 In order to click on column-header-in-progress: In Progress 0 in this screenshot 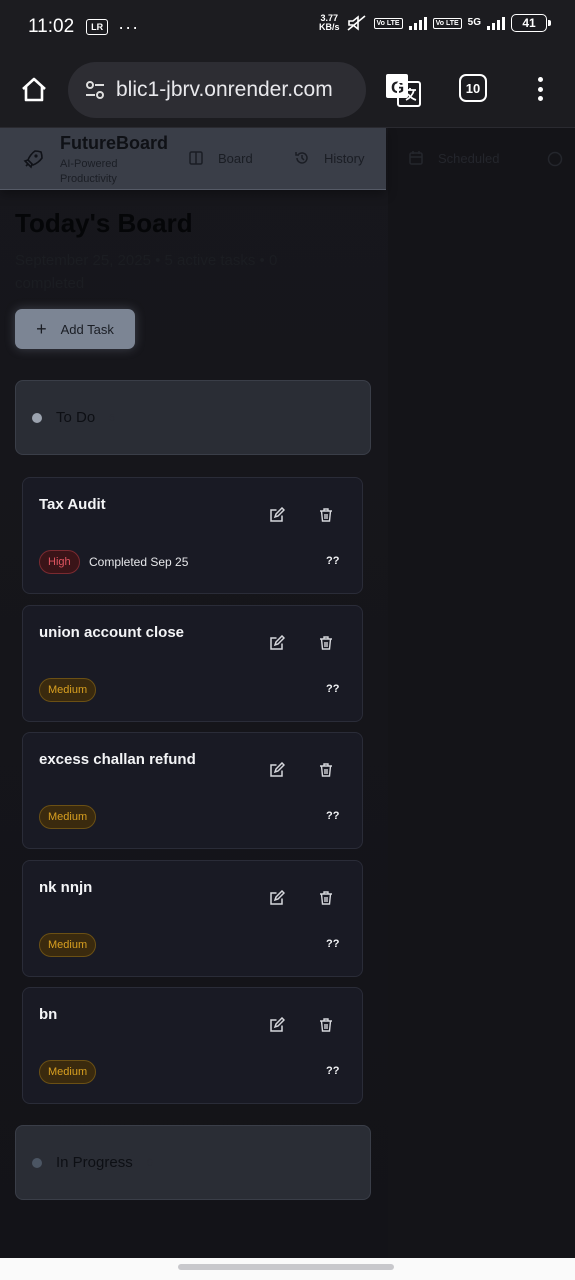, I will do `click(193, 1162)`.